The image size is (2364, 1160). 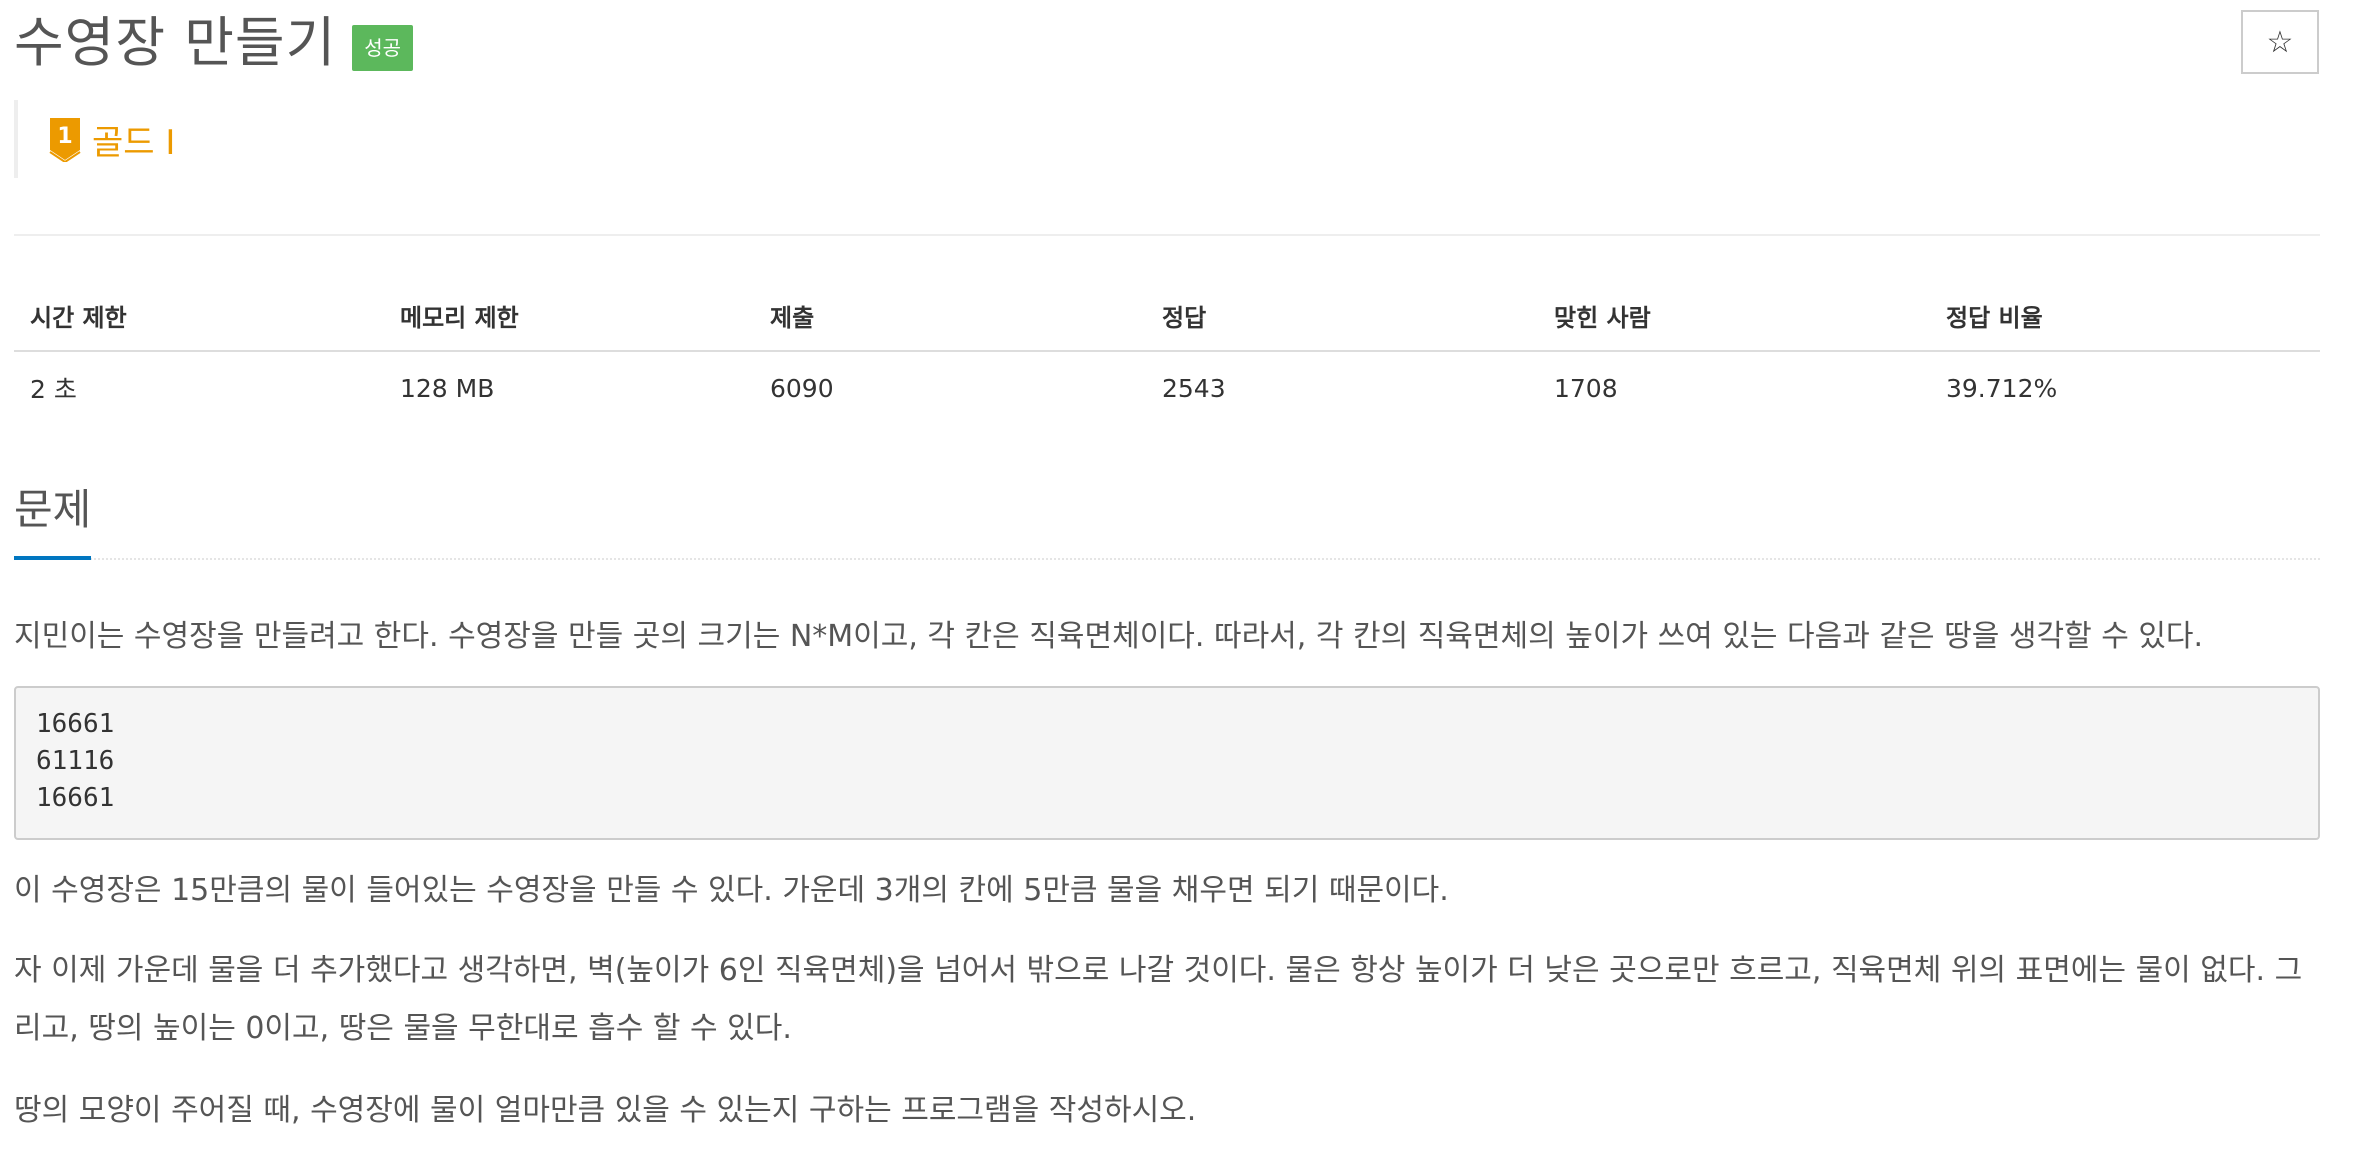 I want to click on stats-header-row: 시간 제한 메모리 제한 제출 정답 맞힌 사람 정답 비율, so click(x=1167, y=316).